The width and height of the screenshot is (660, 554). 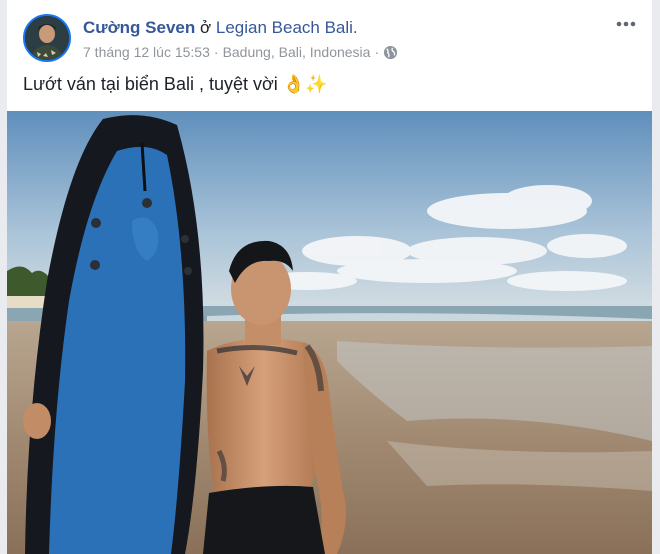 What do you see at coordinates (287, 27) in the screenshot?
I see `location-link: Legian Beach Bali.` at bounding box center [287, 27].